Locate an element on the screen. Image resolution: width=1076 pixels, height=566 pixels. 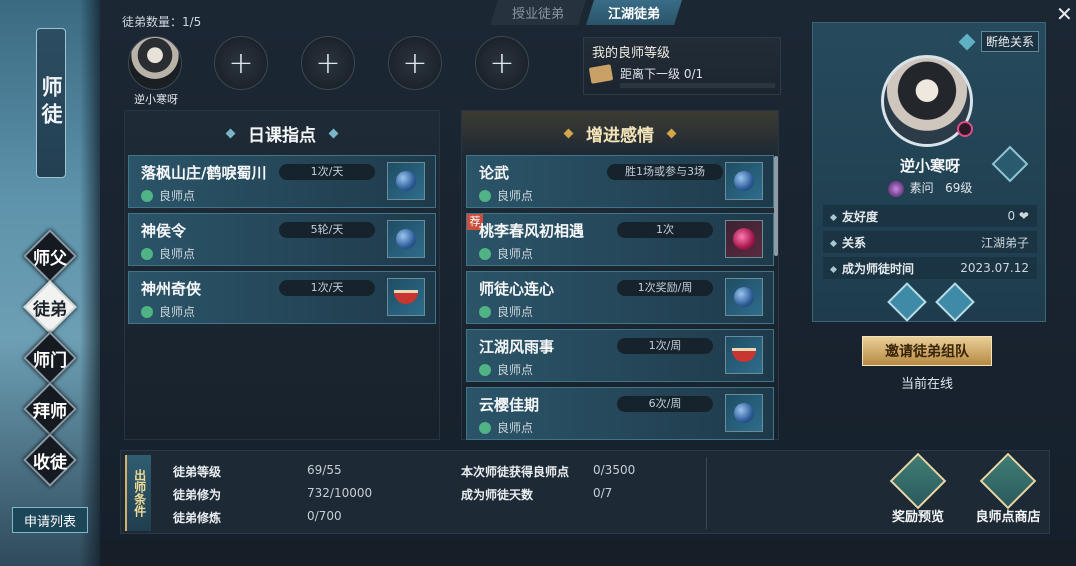
master-level-box: 我的良师等级 距离下一级 0/1 is located at coordinates (682, 66).